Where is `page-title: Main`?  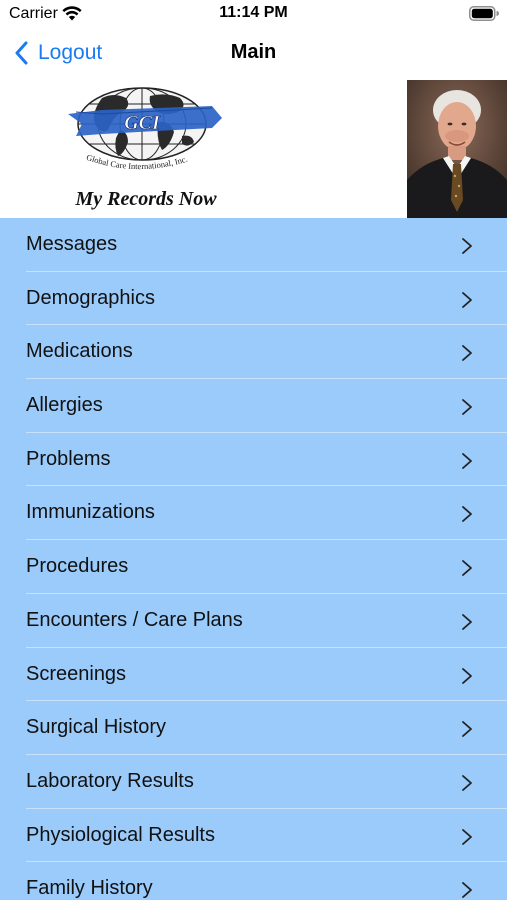
page-title: Main is located at coordinates (253, 52).